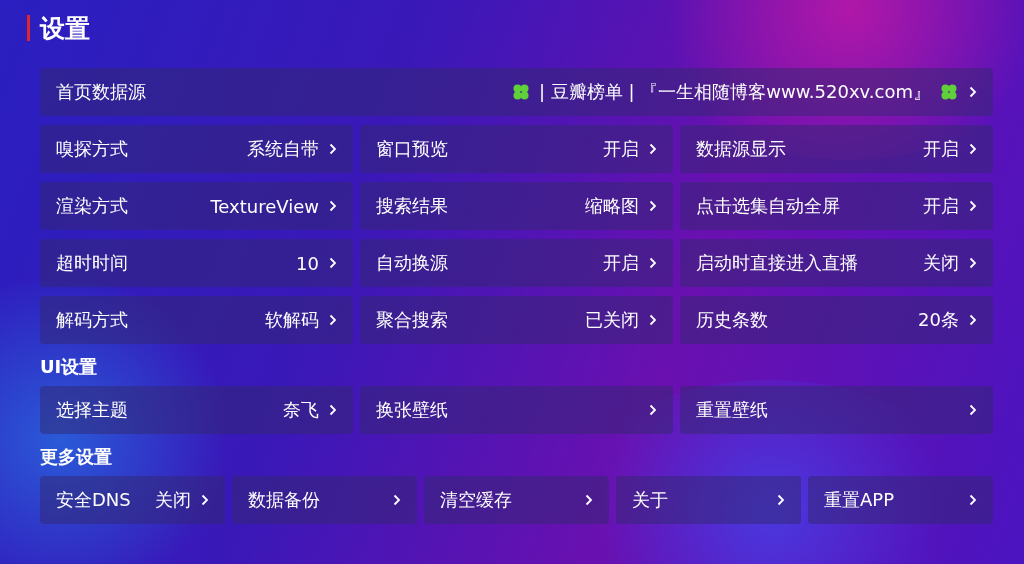  I want to click on setting-label: 超时时间, so click(92, 263).